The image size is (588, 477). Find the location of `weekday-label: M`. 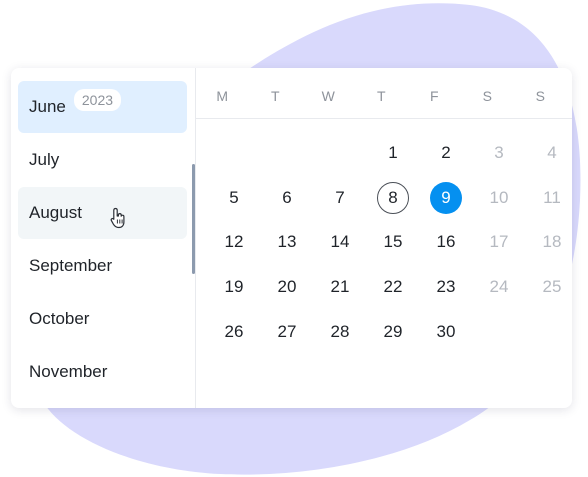

weekday-label: M is located at coordinates (222, 96).